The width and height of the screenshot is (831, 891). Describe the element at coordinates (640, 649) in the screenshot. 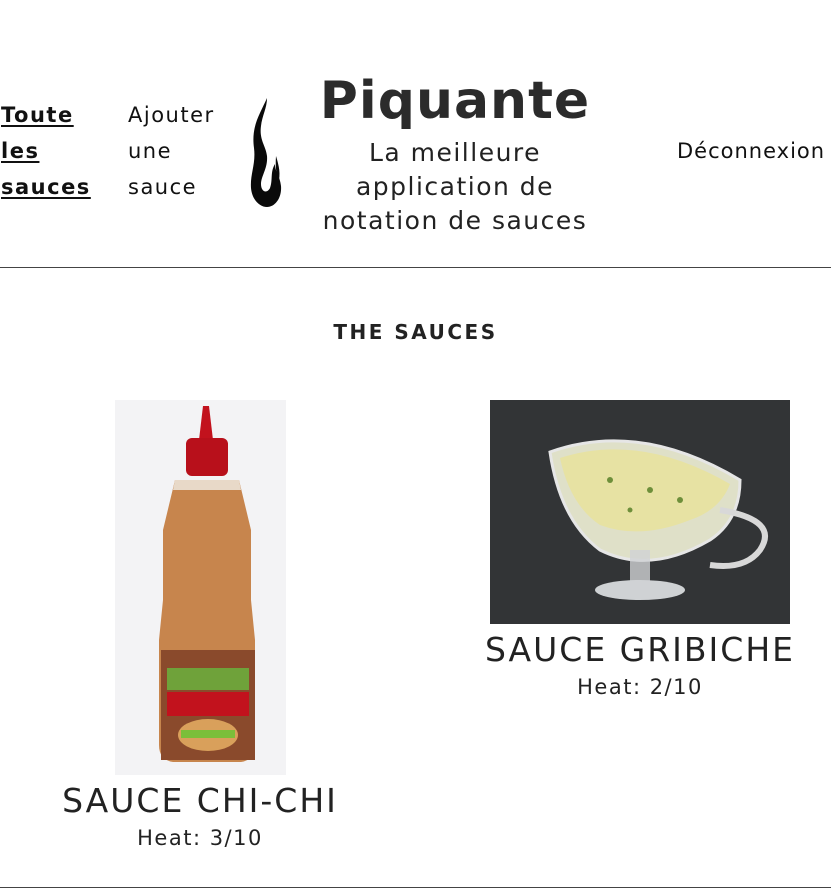

I see `sauce-name: SAUCE GRIBICHE` at that location.